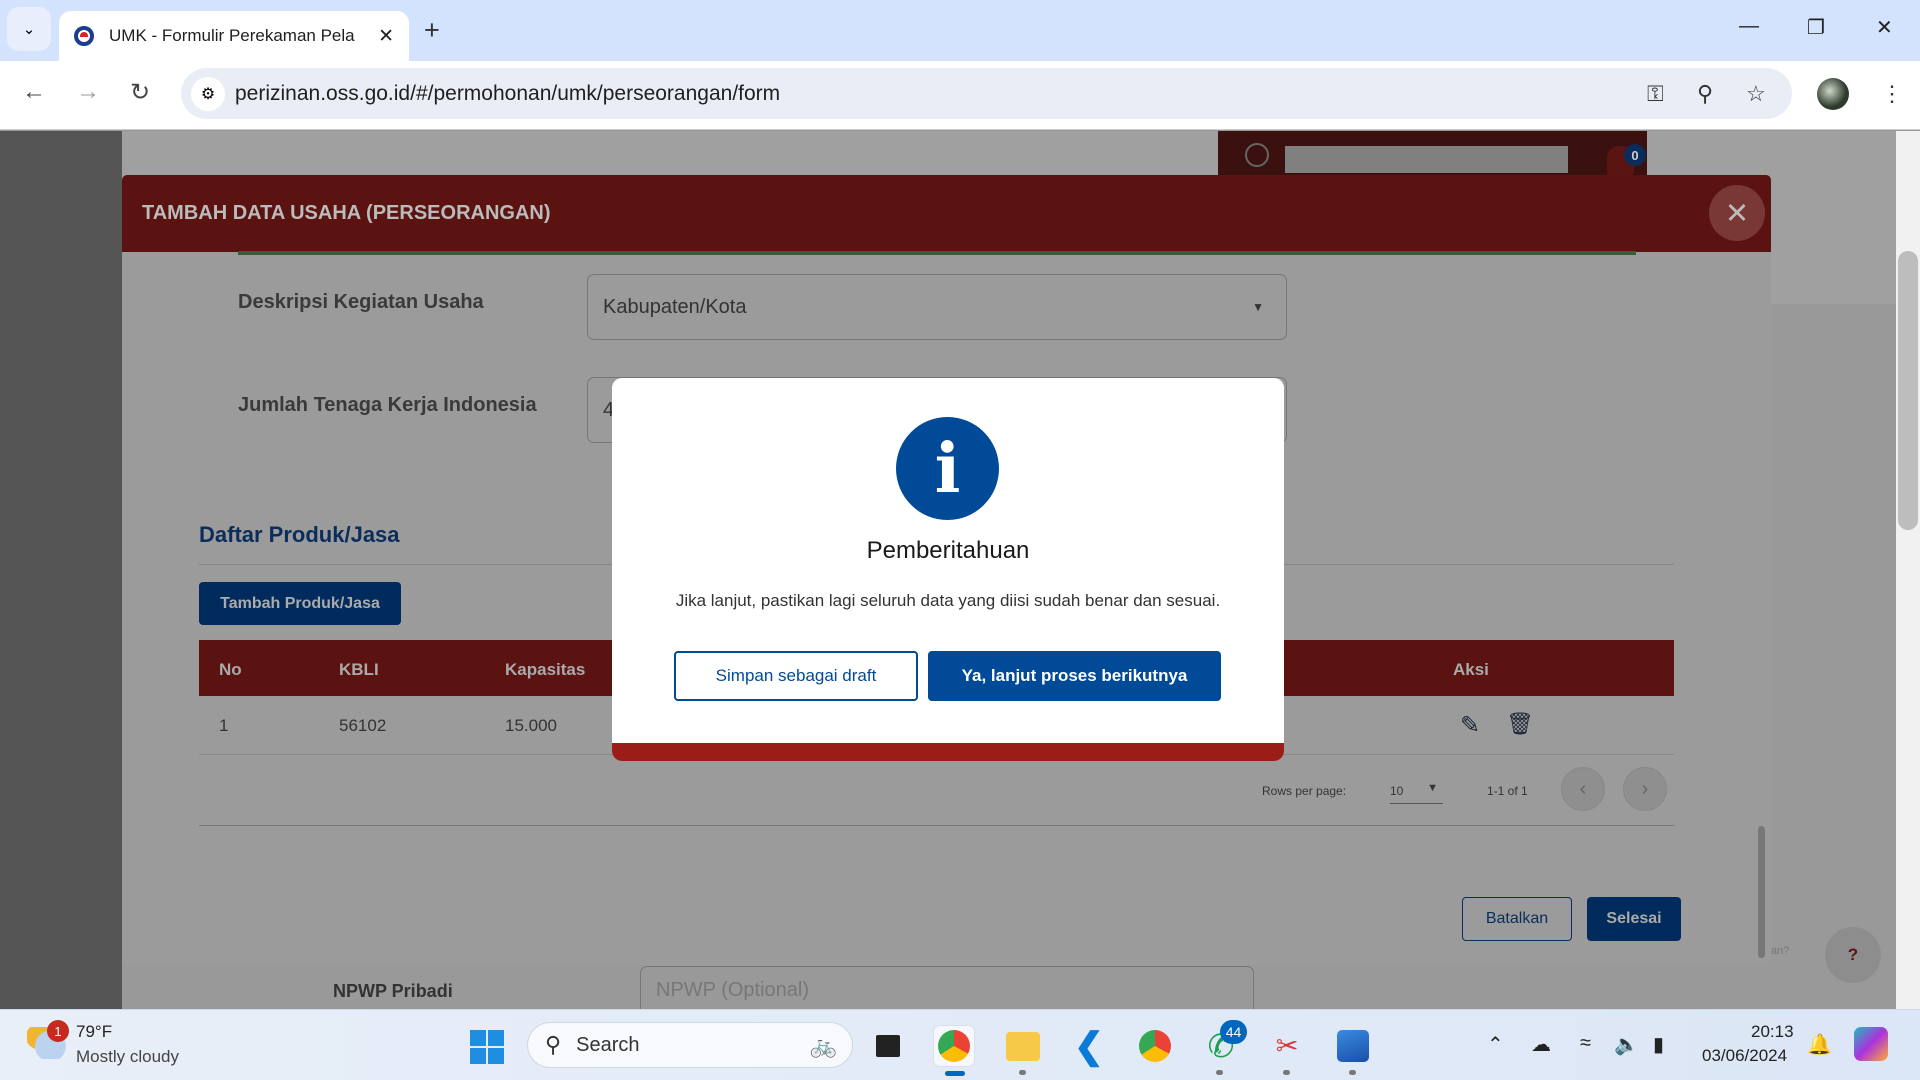 The image size is (1920, 1080). What do you see at coordinates (1780, 951) in the screenshot?
I see `help-hint: an?` at bounding box center [1780, 951].